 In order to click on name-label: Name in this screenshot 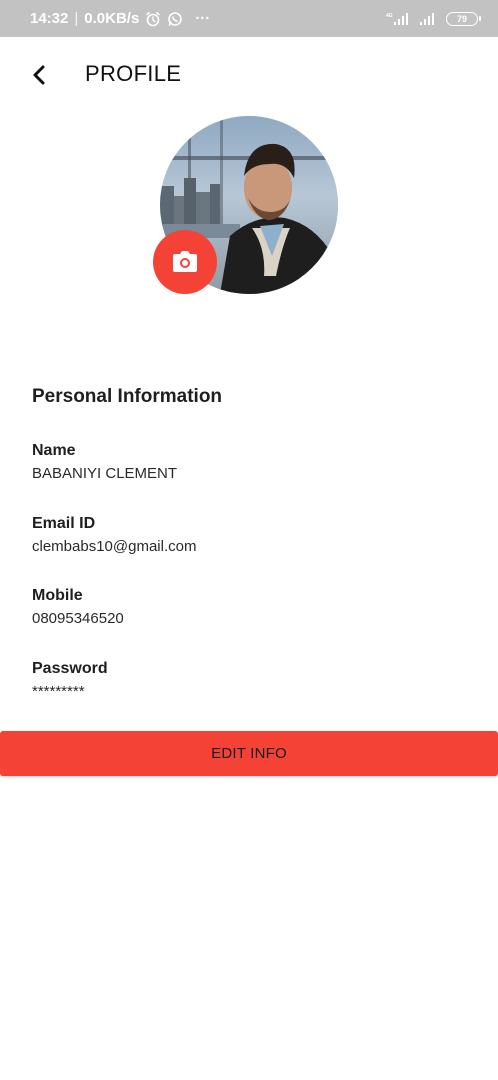, I will do `click(54, 450)`.